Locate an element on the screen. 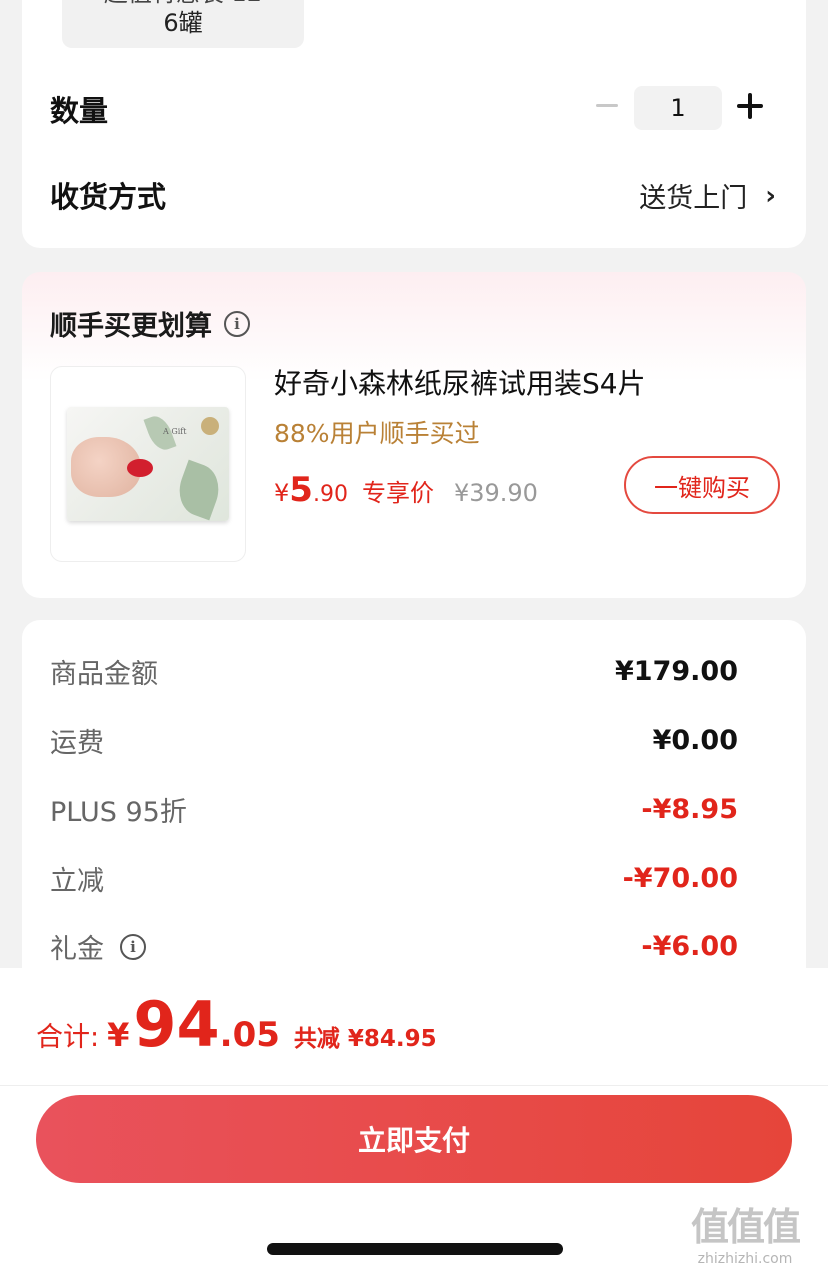 The width and height of the screenshot is (828, 1273). variant-option-label: 6罐 is located at coordinates (183, 23).